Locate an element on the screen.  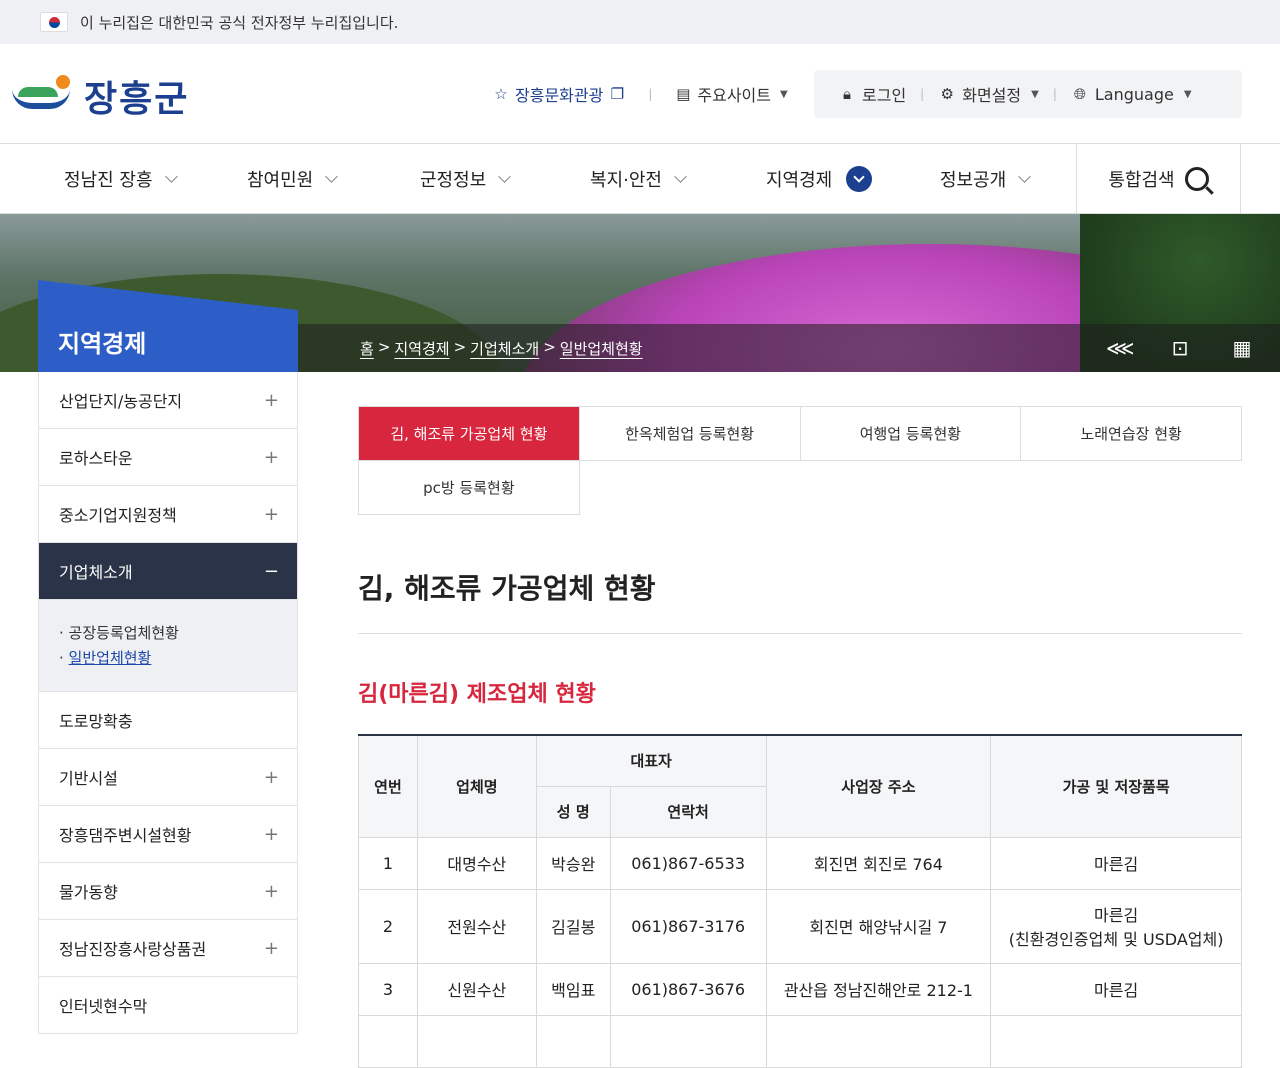
cell-company: 대명수산 is located at coordinates (476, 863).